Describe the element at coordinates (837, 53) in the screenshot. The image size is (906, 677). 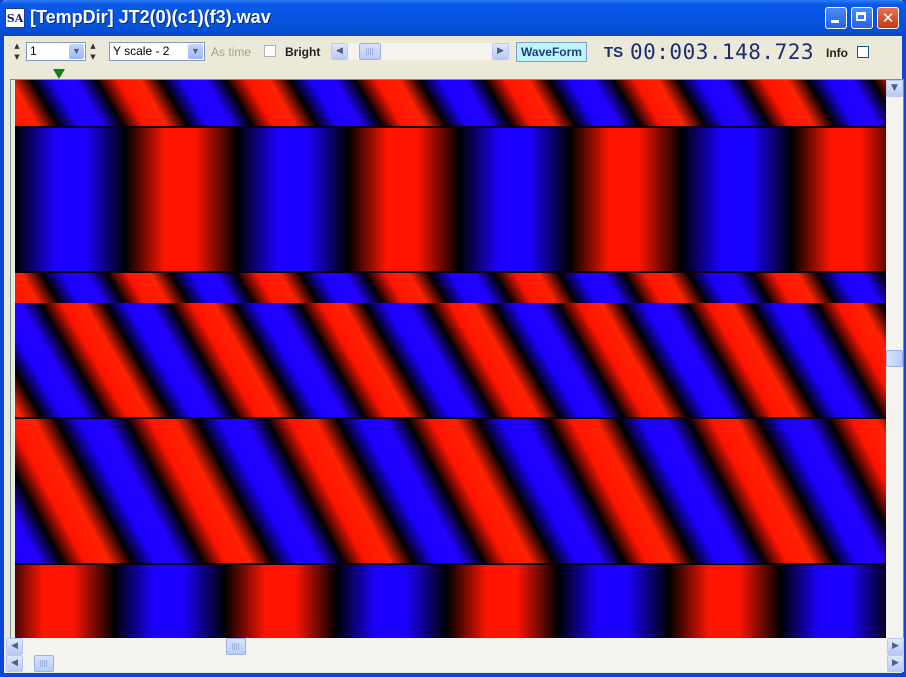
I see `info-label: Info` at that location.